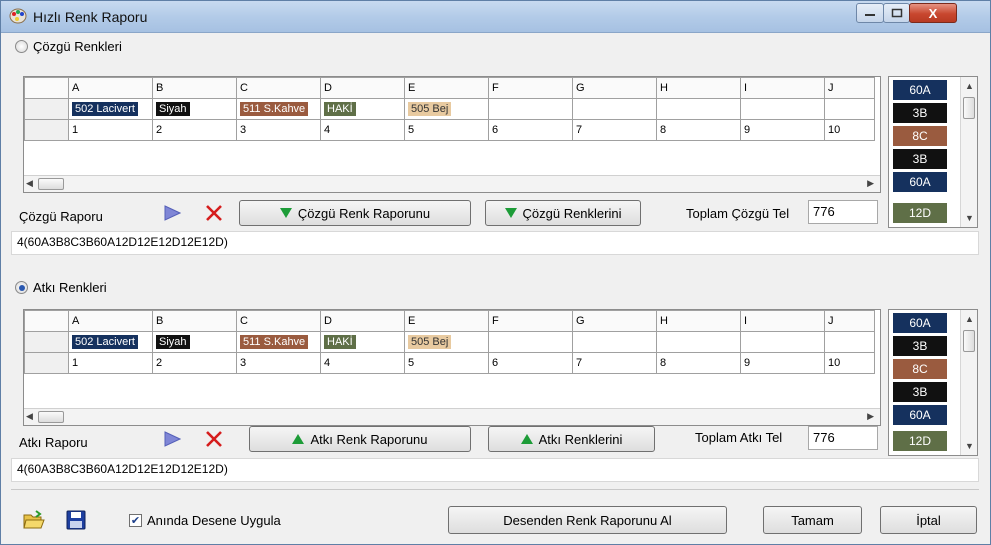  I want to click on warp-colors-button: Çözgü Renklerini, so click(563, 213).